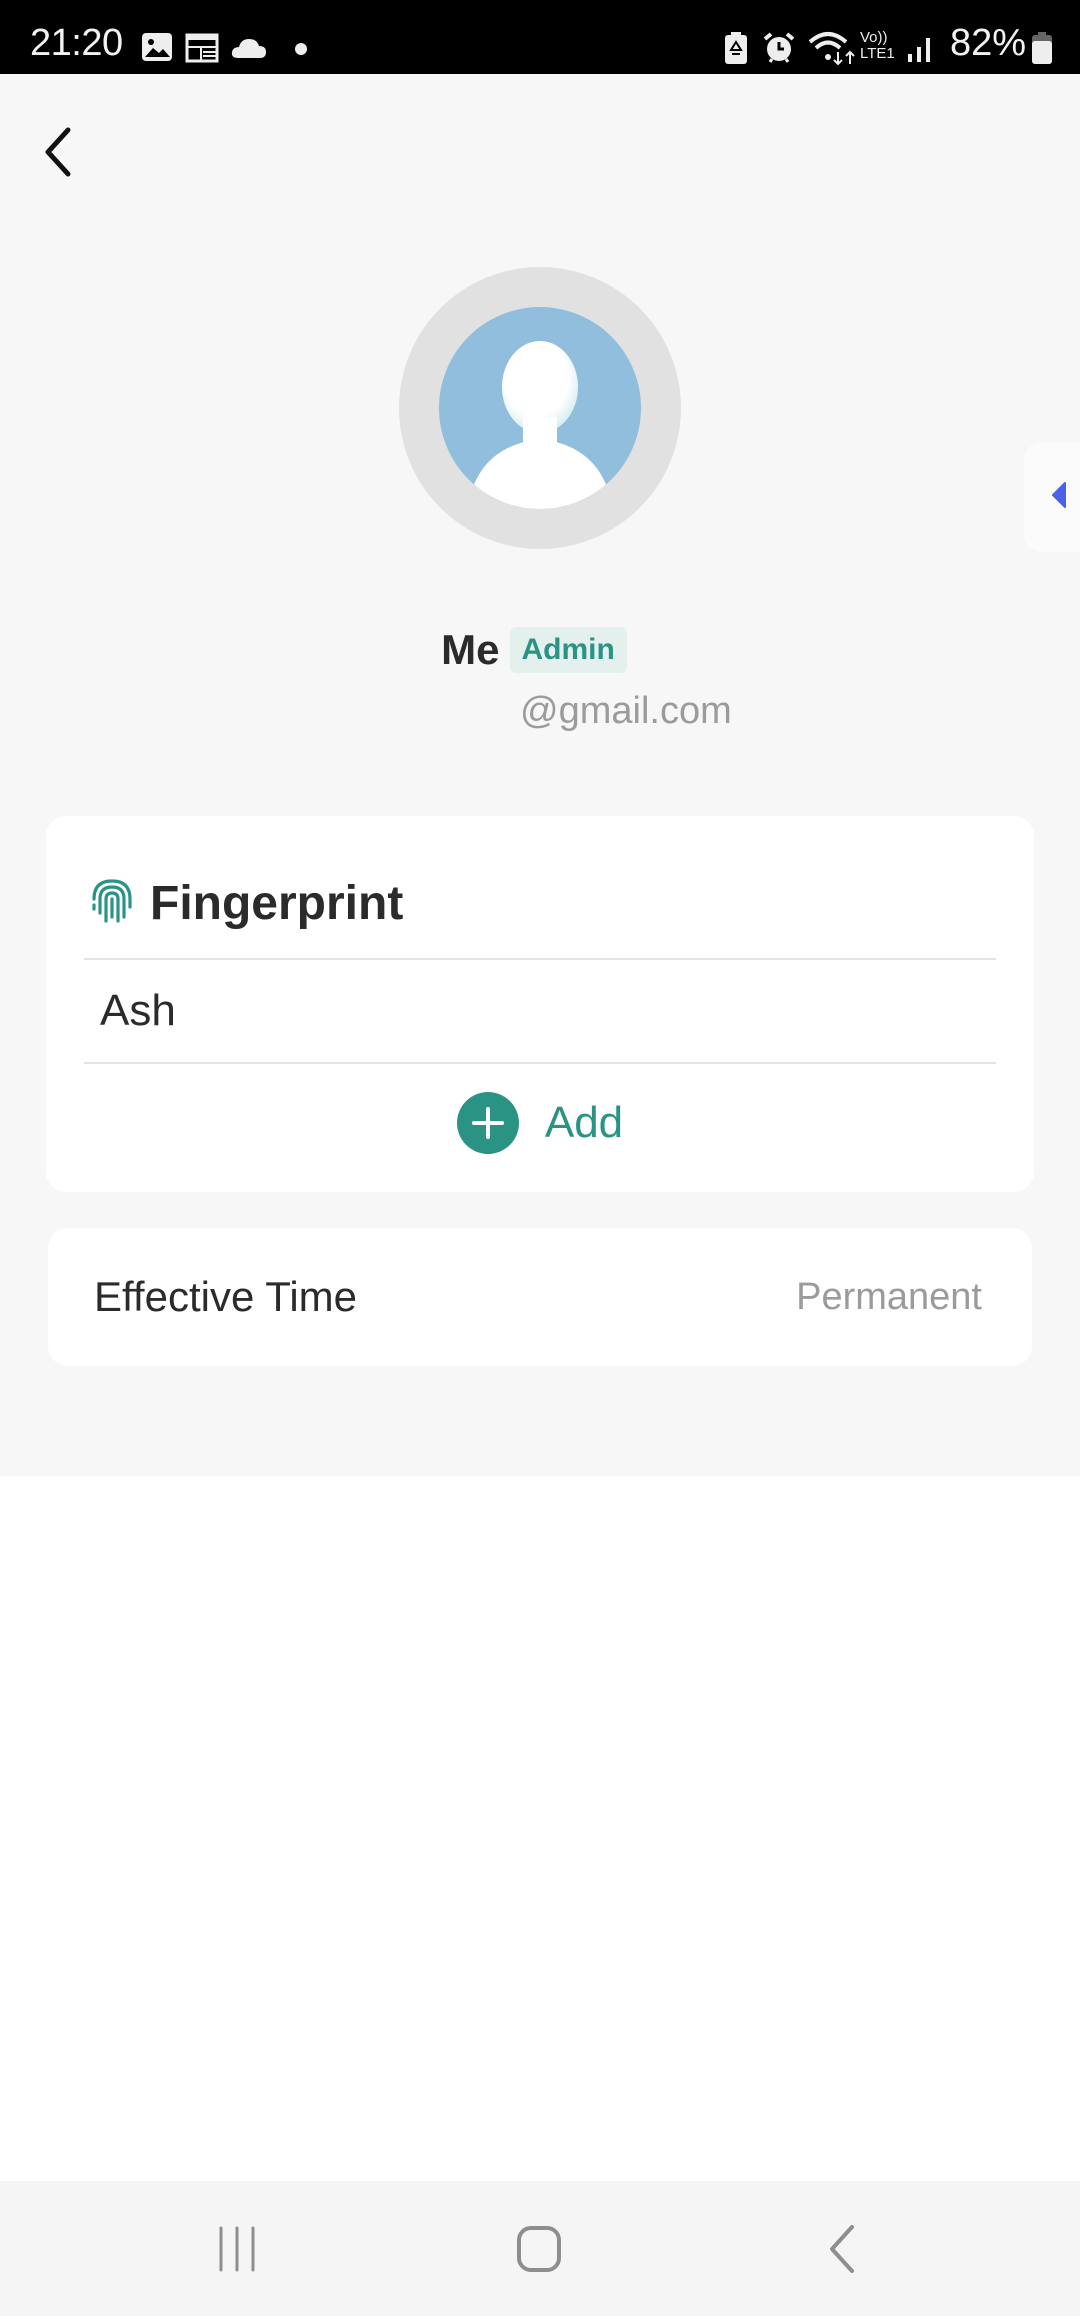 This screenshot has height=2316, width=1080. What do you see at coordinates (487, 1123) in the screenshot?
I see `plus-icon` at bounding box center [487, 1123].